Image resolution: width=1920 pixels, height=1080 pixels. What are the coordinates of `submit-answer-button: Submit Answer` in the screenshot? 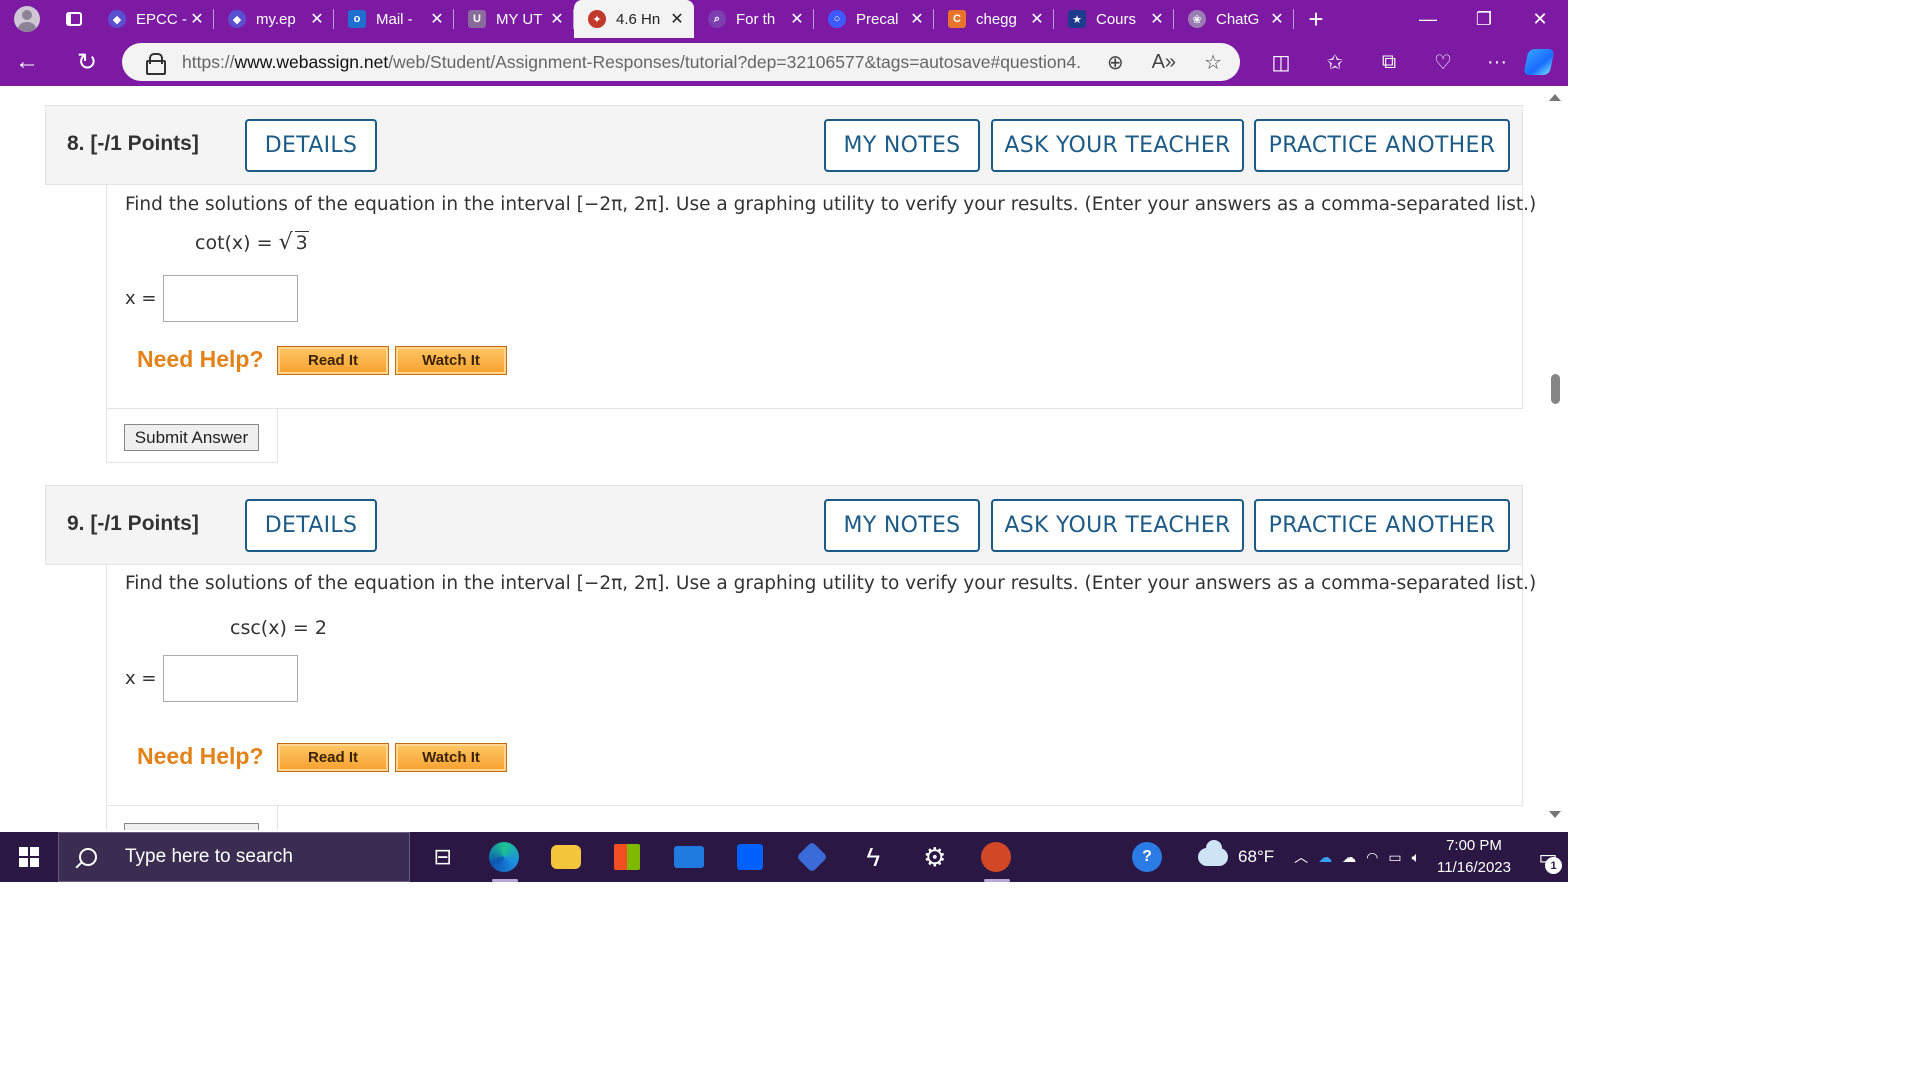 It's located at (191, 437).